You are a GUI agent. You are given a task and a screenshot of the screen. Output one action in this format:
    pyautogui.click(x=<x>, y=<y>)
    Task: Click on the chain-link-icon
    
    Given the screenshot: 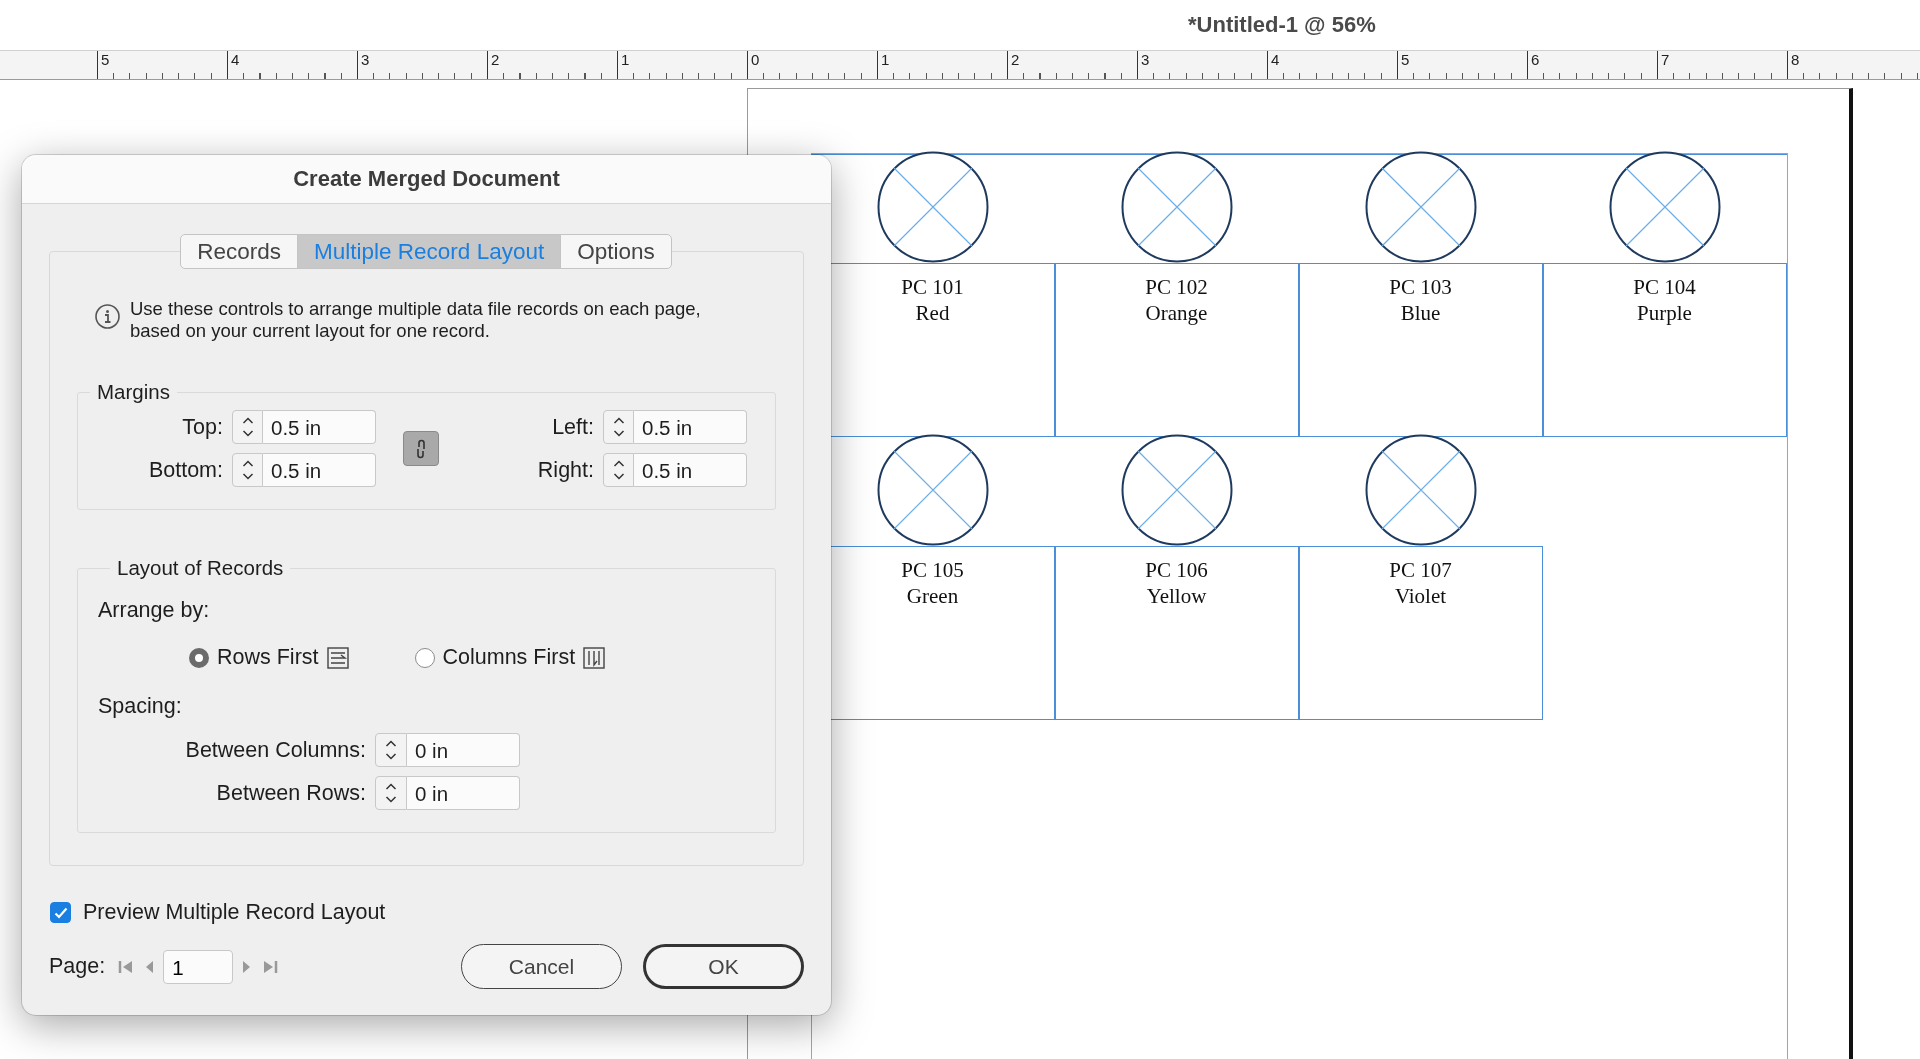 What is the action you would take?
    pyautogui.click(x=421, y=448)
    